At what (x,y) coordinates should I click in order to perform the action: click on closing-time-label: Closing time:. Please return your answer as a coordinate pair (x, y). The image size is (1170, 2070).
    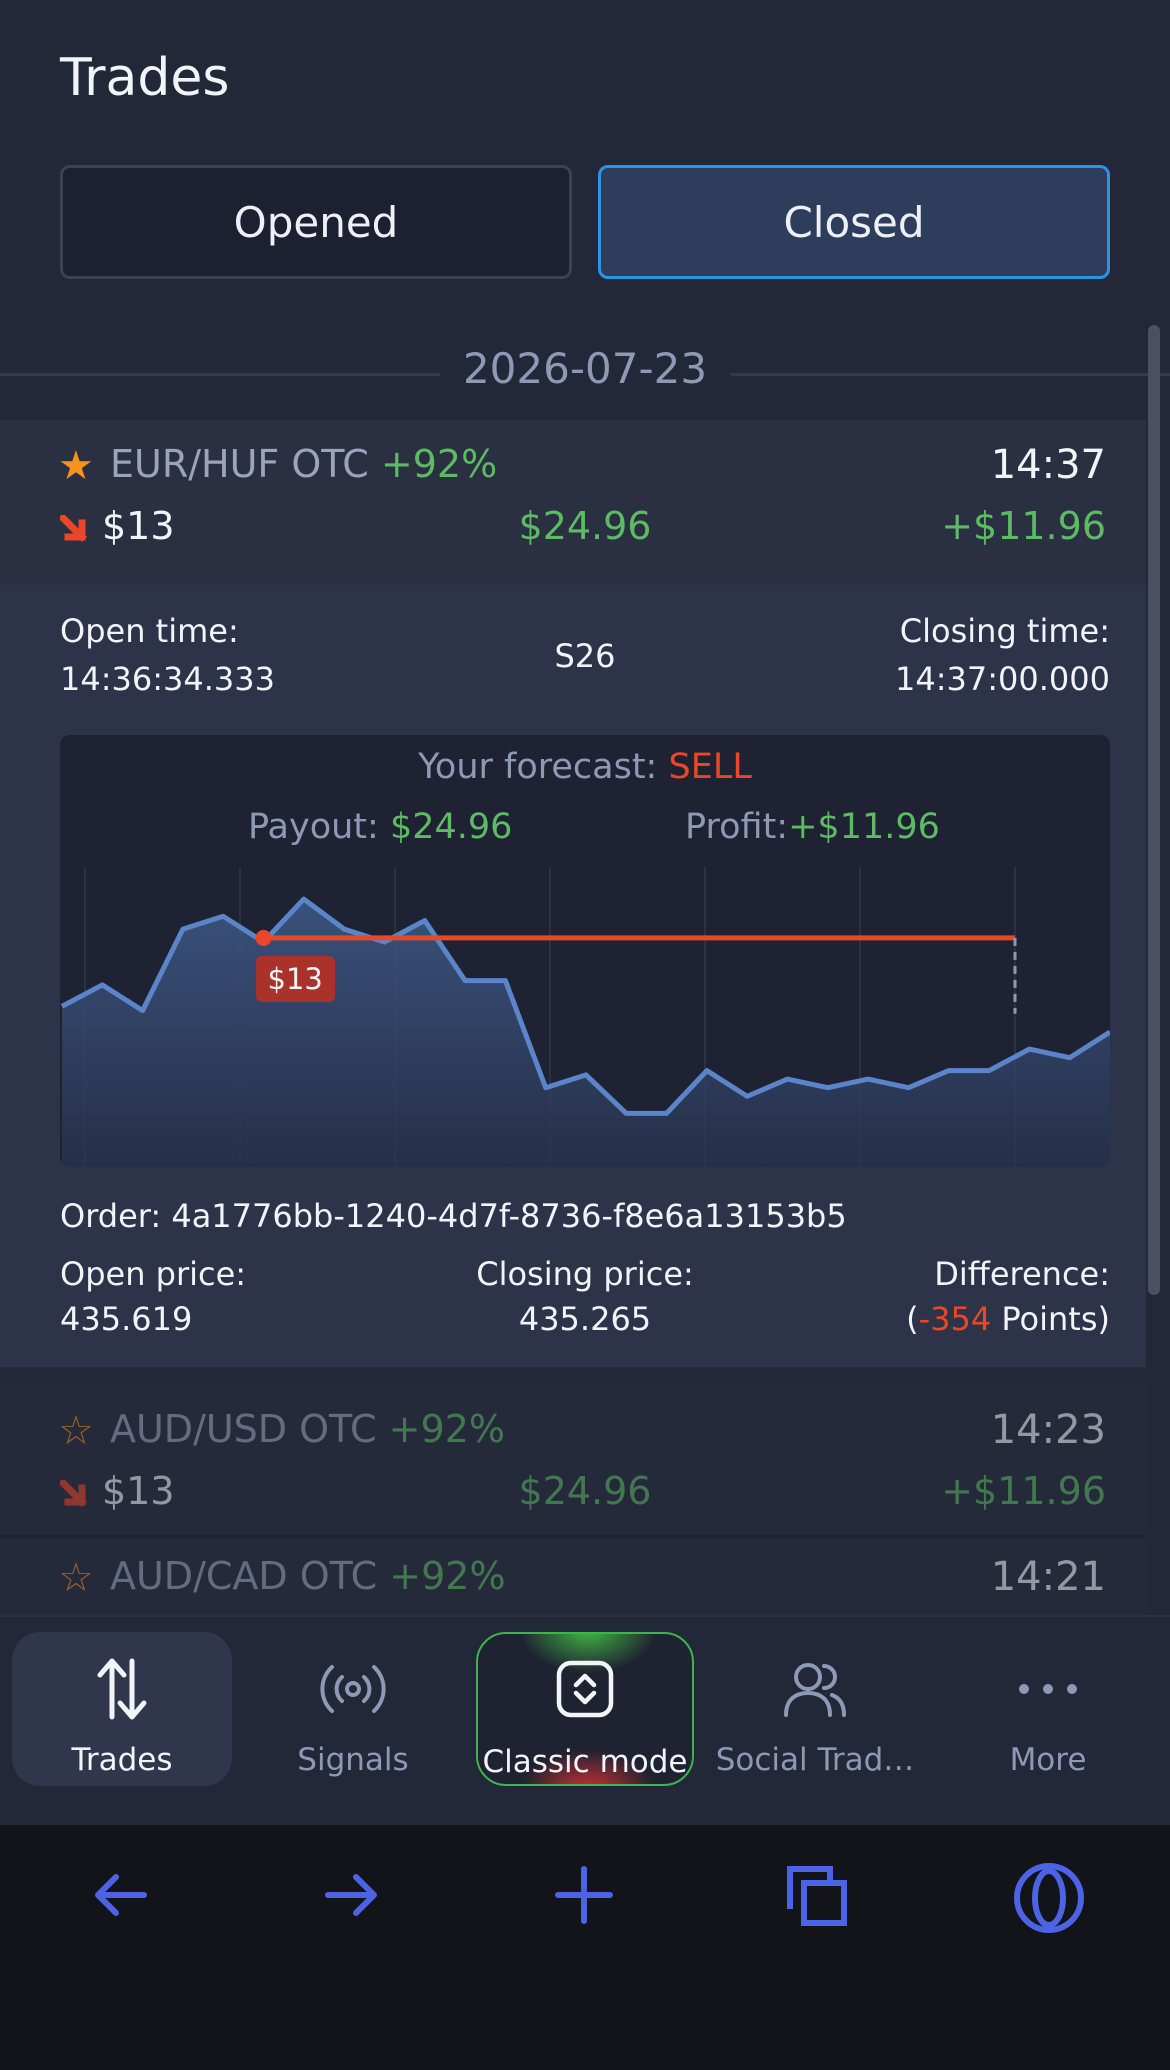
    Looking at the image, I should click on (1004, 631).